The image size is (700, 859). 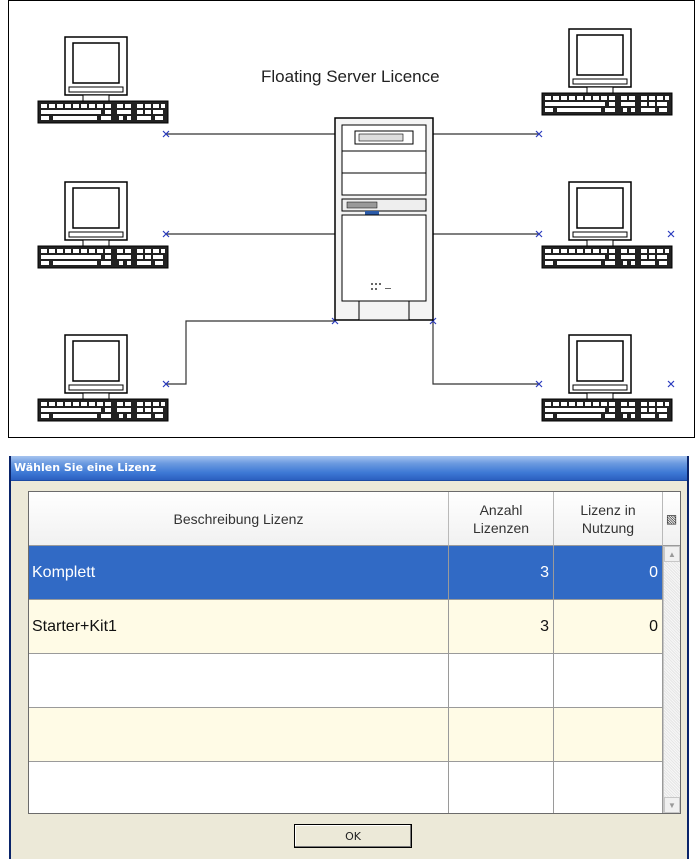 What do you see at coordinates (239, 626) in the screenshot?
I see `cell-description: Starter+Kit1` at bounding box center [239, 626].